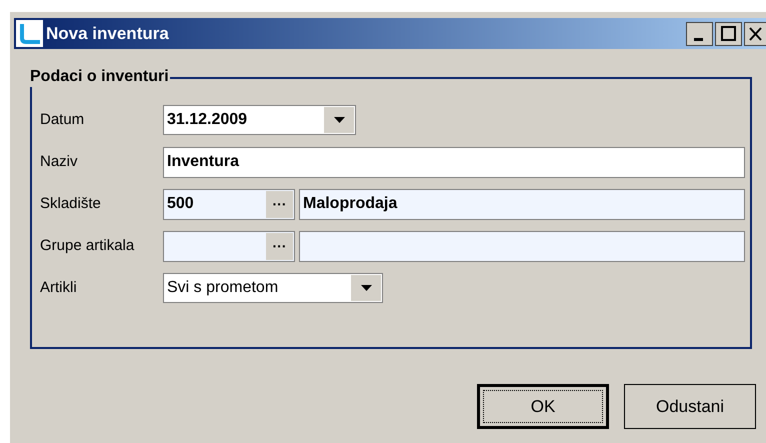 This screenshot has width=766, height=443. I want to click on code-field: ···, so click(229, 246).